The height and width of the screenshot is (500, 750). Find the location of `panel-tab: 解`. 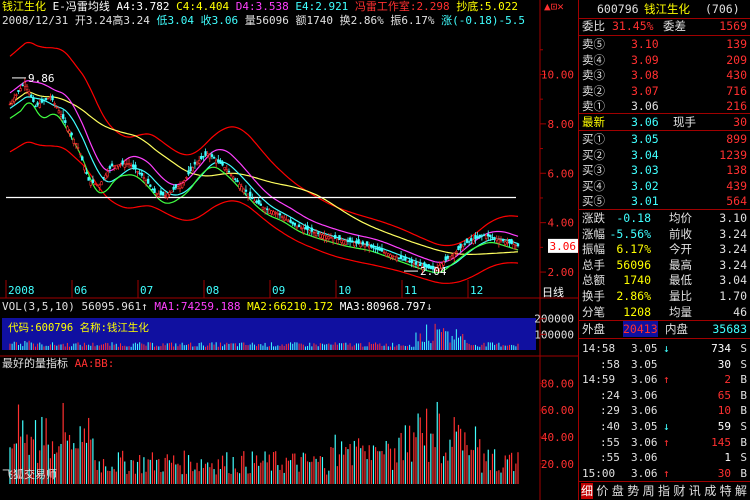

panel-tab: 解 is located at coordinates (741, 491).